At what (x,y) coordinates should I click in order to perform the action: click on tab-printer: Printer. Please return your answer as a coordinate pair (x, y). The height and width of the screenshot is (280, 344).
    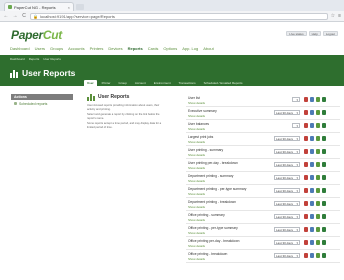
    Looking at the image, I should click on (106, 83).